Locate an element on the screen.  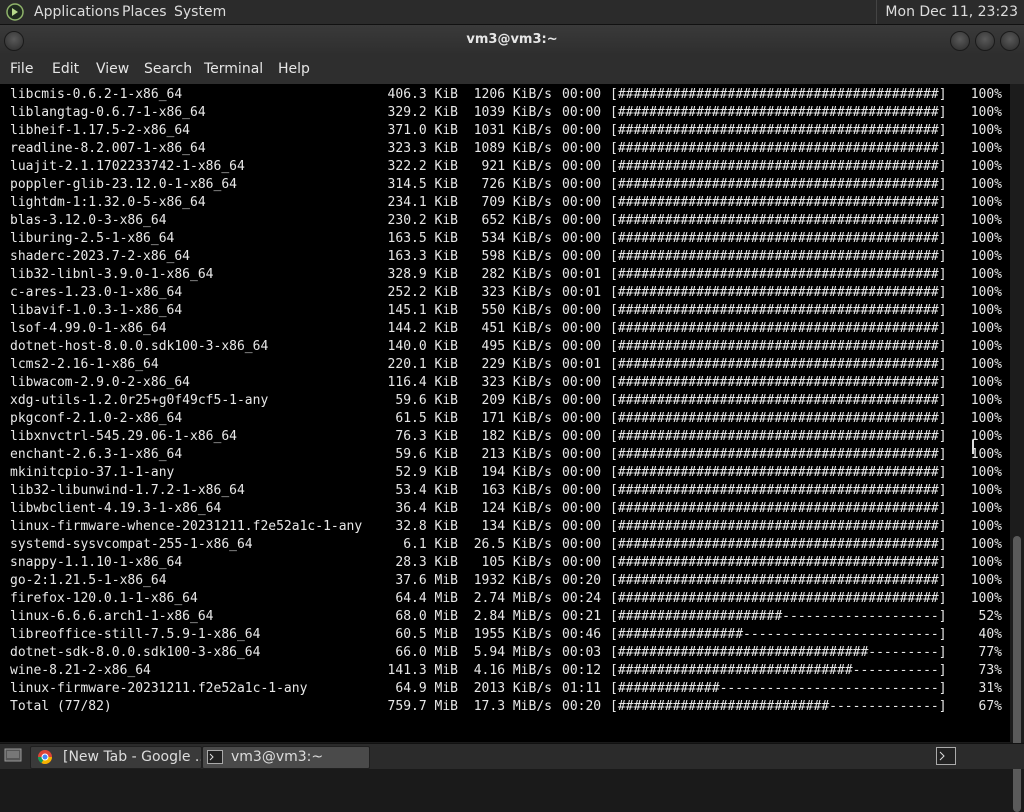
progress-percent: 73% is located at coordinates (990, 670).